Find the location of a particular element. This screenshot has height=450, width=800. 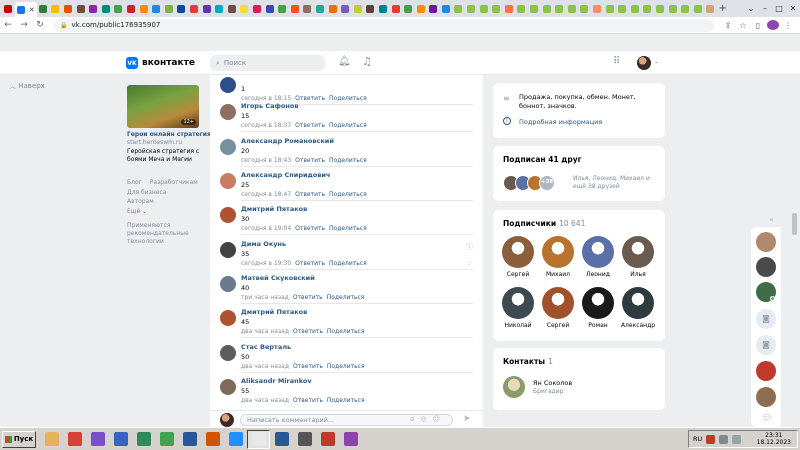

camera-icon: ◎ is located at coordinates (424, 419).